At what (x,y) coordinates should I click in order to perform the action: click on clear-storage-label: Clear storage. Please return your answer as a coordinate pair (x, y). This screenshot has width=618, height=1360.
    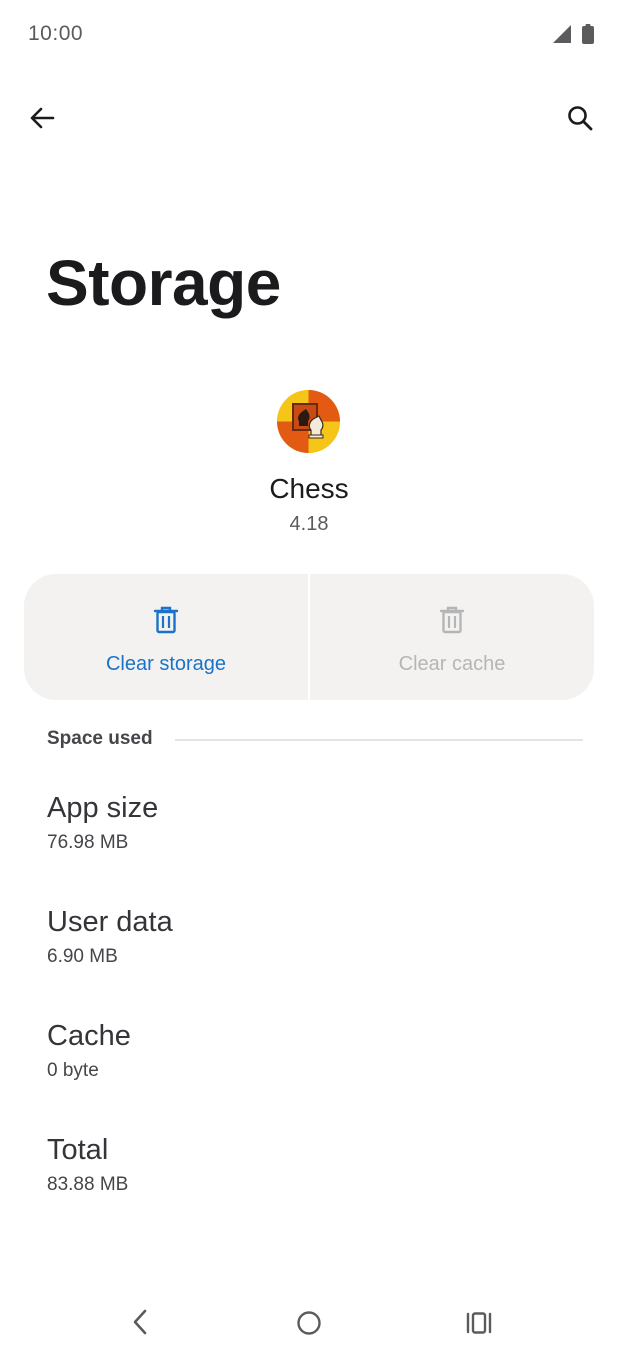
    Looking at the image, I should click on (166, 664).